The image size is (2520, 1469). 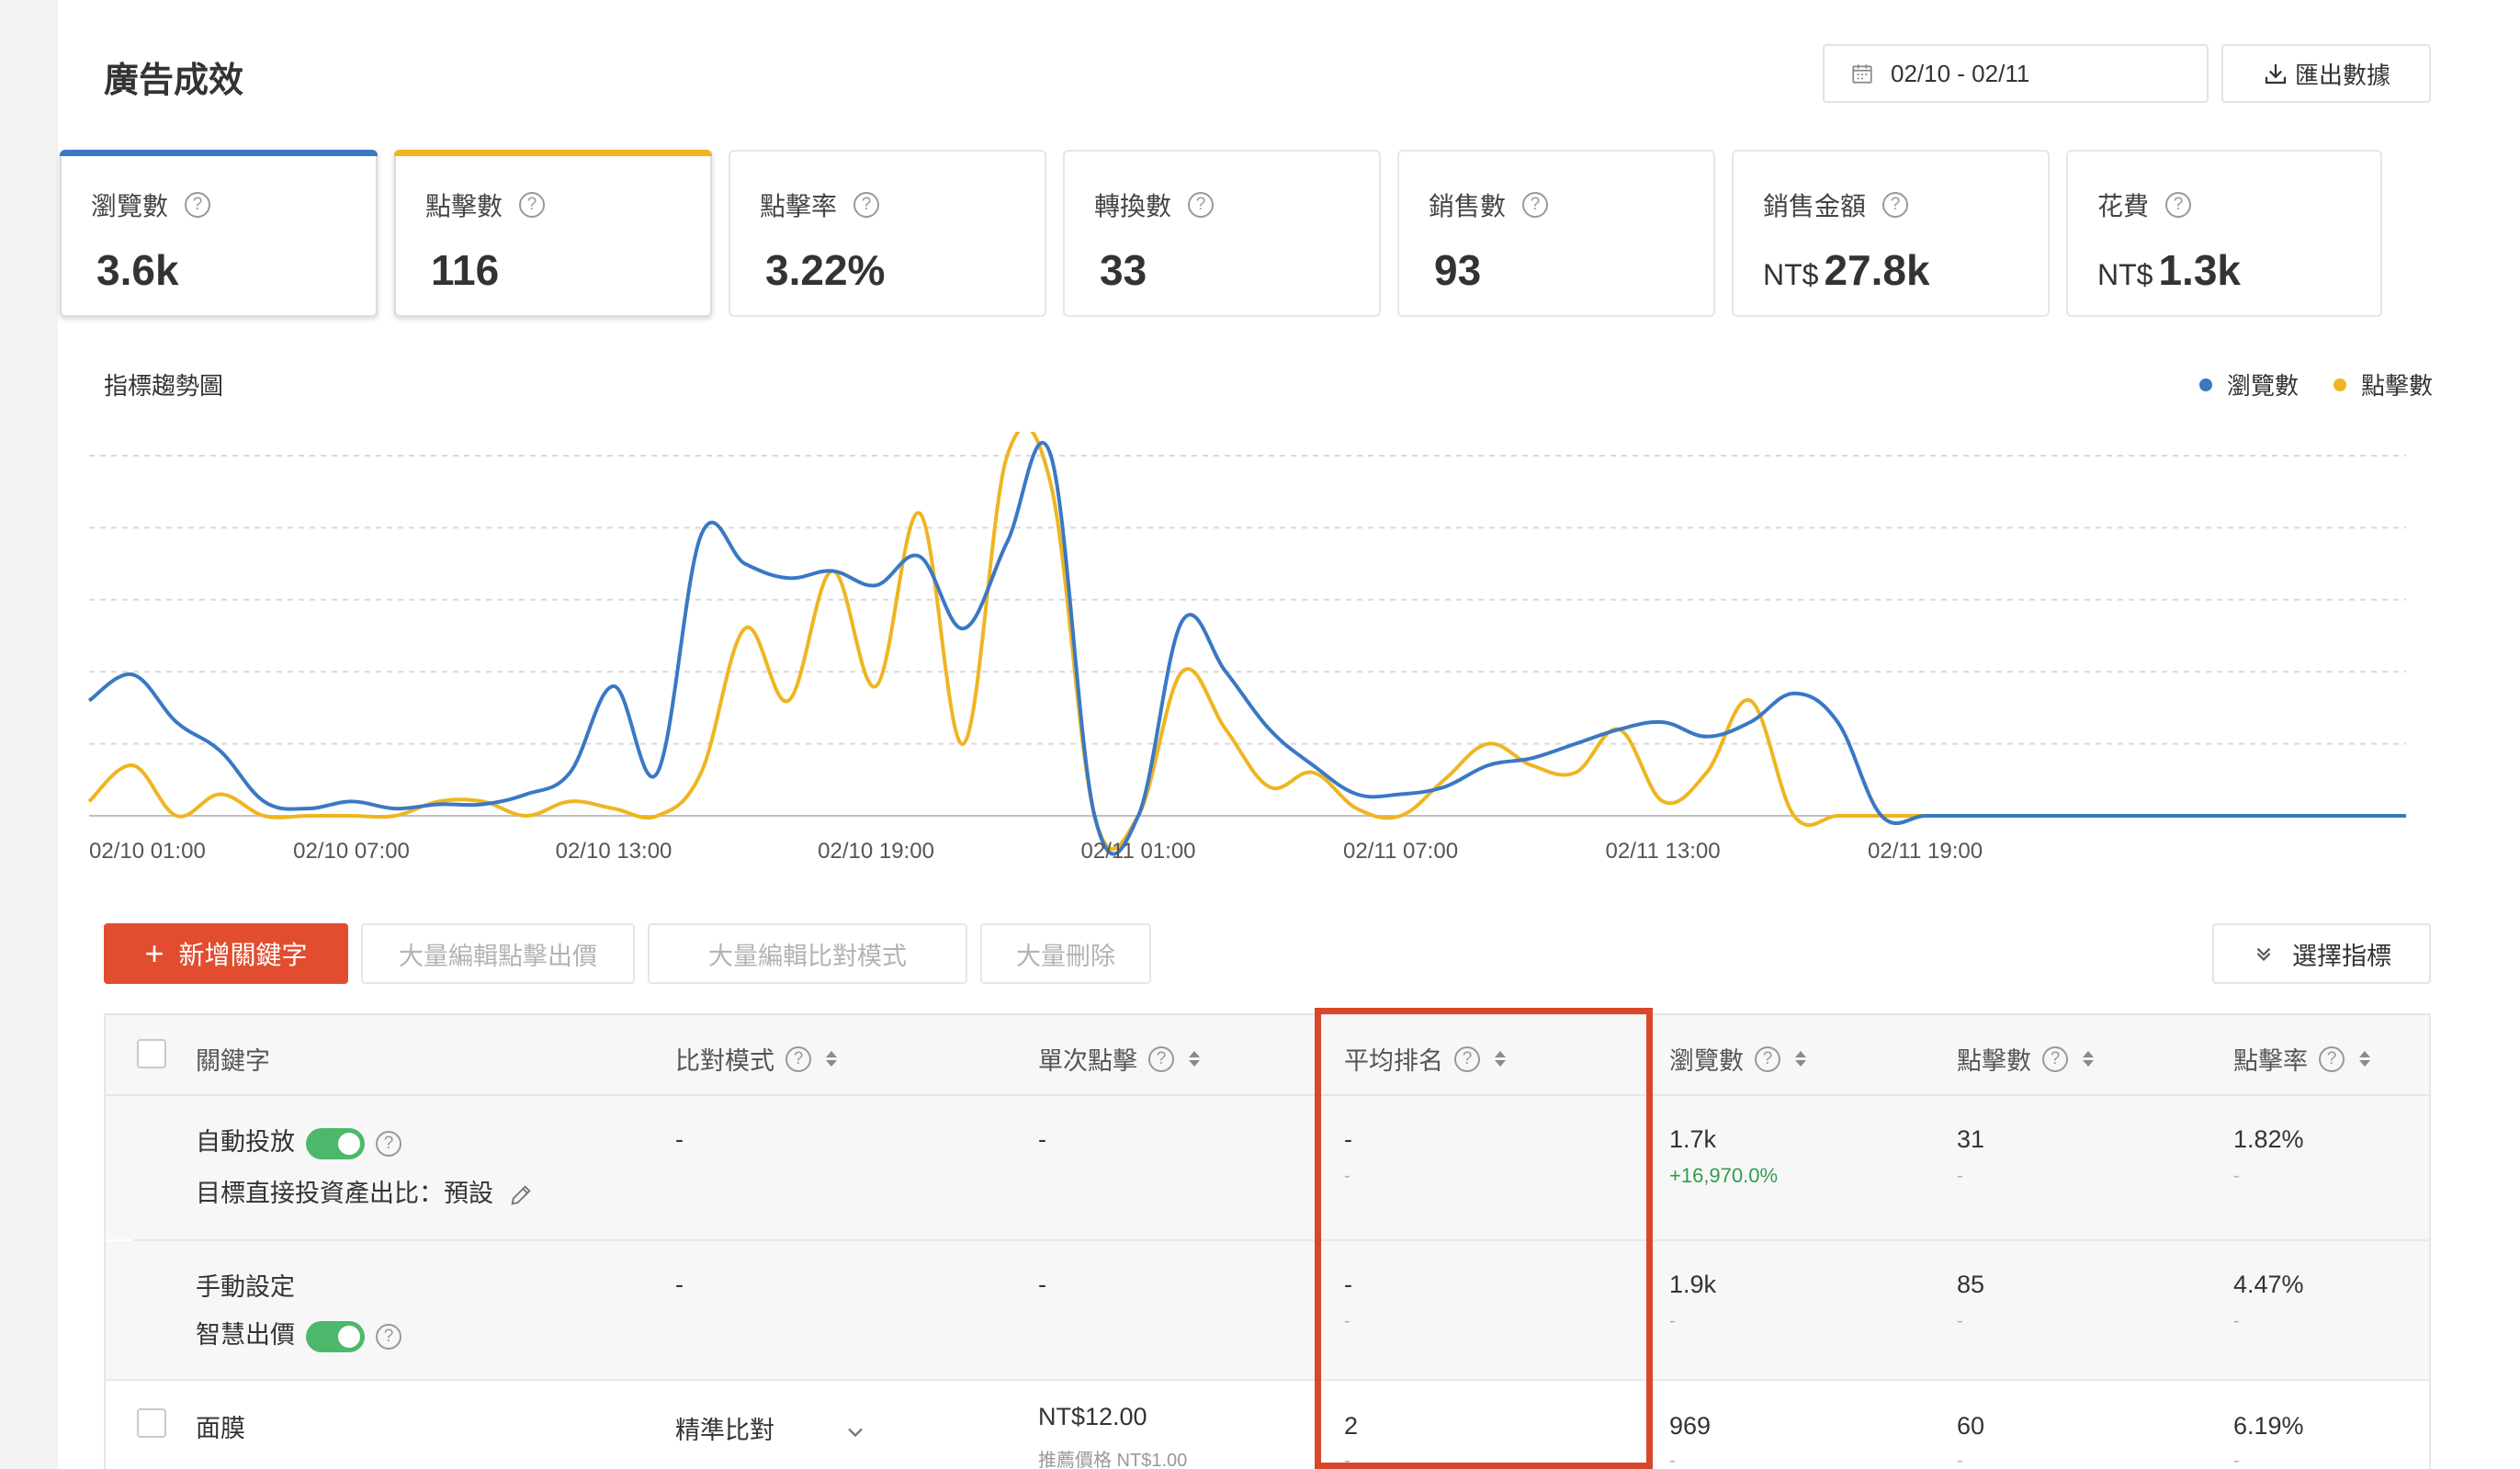 I want to click on x-tick-label: 02/10 19:00, so click(x=876, y=851).